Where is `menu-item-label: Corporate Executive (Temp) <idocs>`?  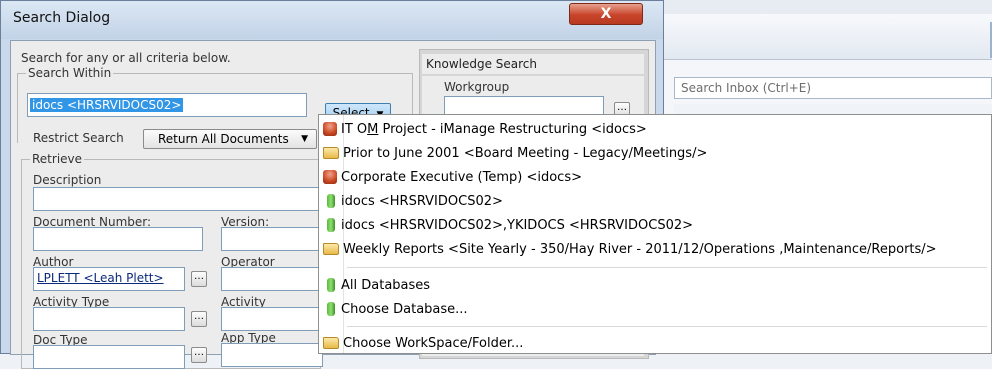 menu-item-label: Corporate Executive (Temp) <idocs> is located at coordinates (461, 177).